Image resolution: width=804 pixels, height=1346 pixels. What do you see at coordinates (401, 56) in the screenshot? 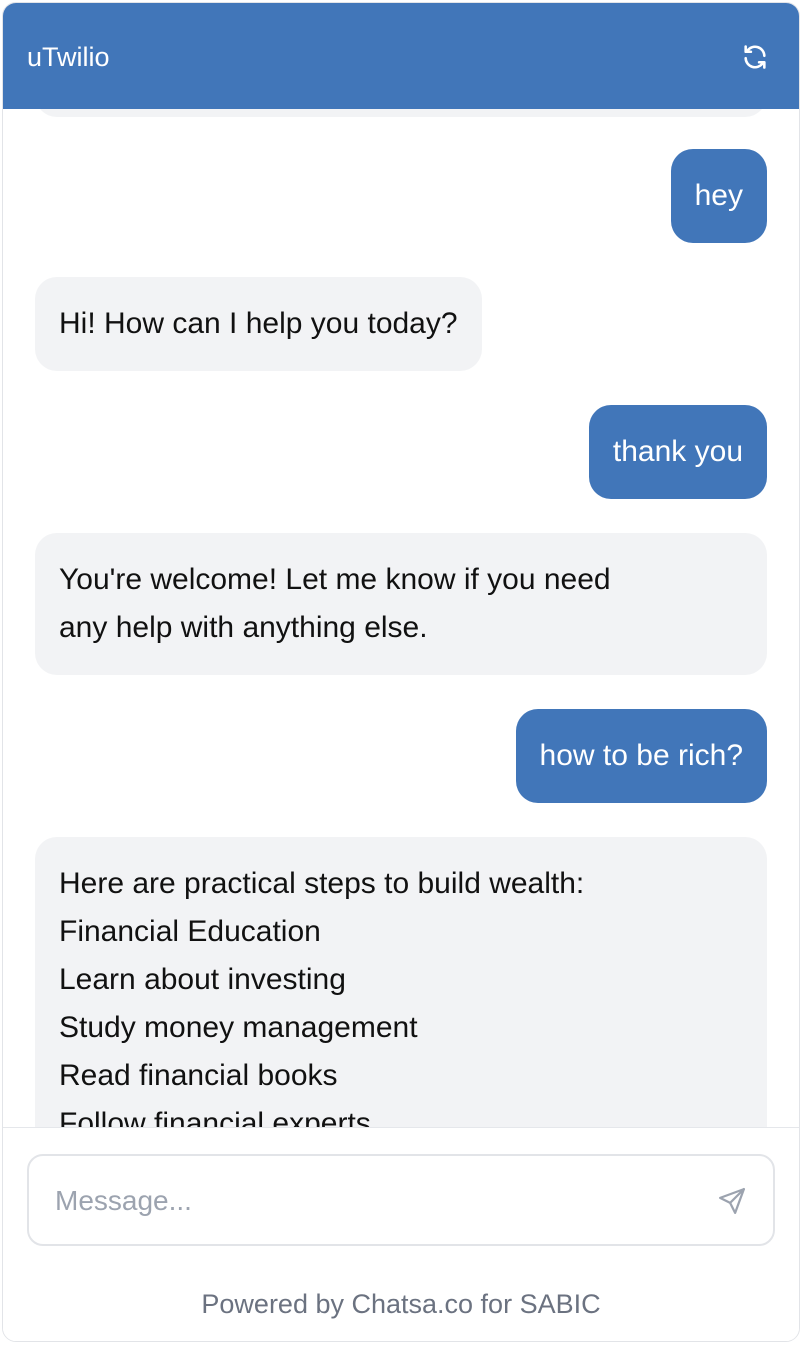
I see `chat-header: uTwilio` at bounding box center [401, 56].